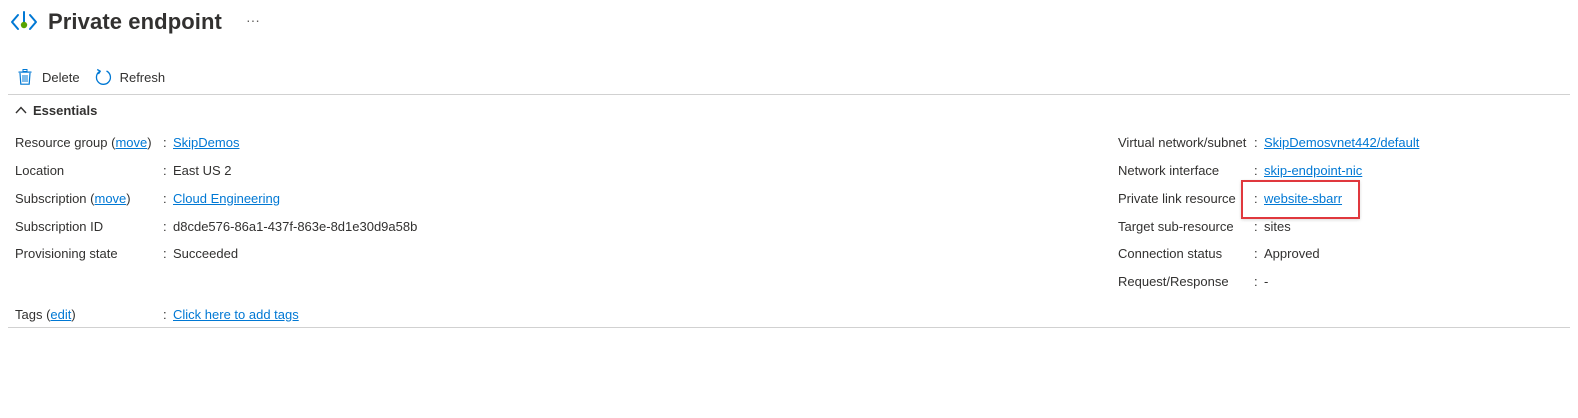 The height and width of the screenshot is (418, 1578). I want to click on chevron-up-icon, so click(21, 110).